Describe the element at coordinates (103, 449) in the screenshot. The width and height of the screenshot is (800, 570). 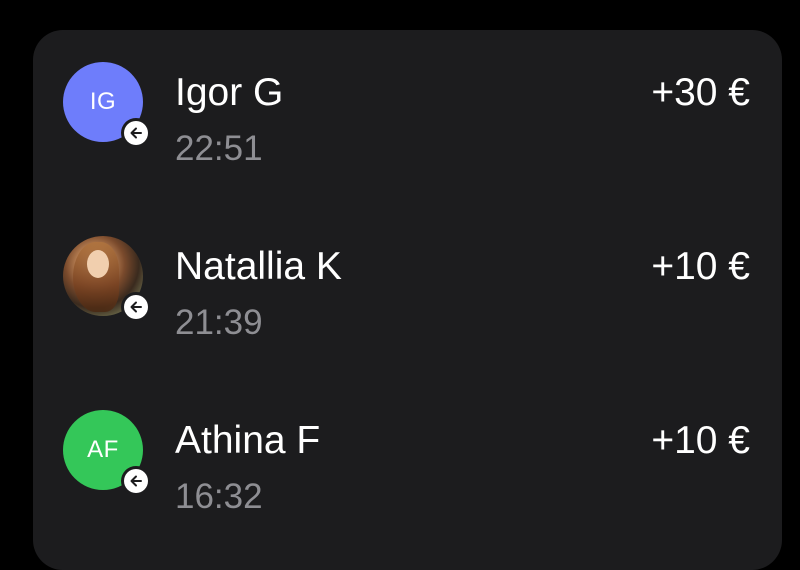
I see `avatar-initials: AF` at that location.